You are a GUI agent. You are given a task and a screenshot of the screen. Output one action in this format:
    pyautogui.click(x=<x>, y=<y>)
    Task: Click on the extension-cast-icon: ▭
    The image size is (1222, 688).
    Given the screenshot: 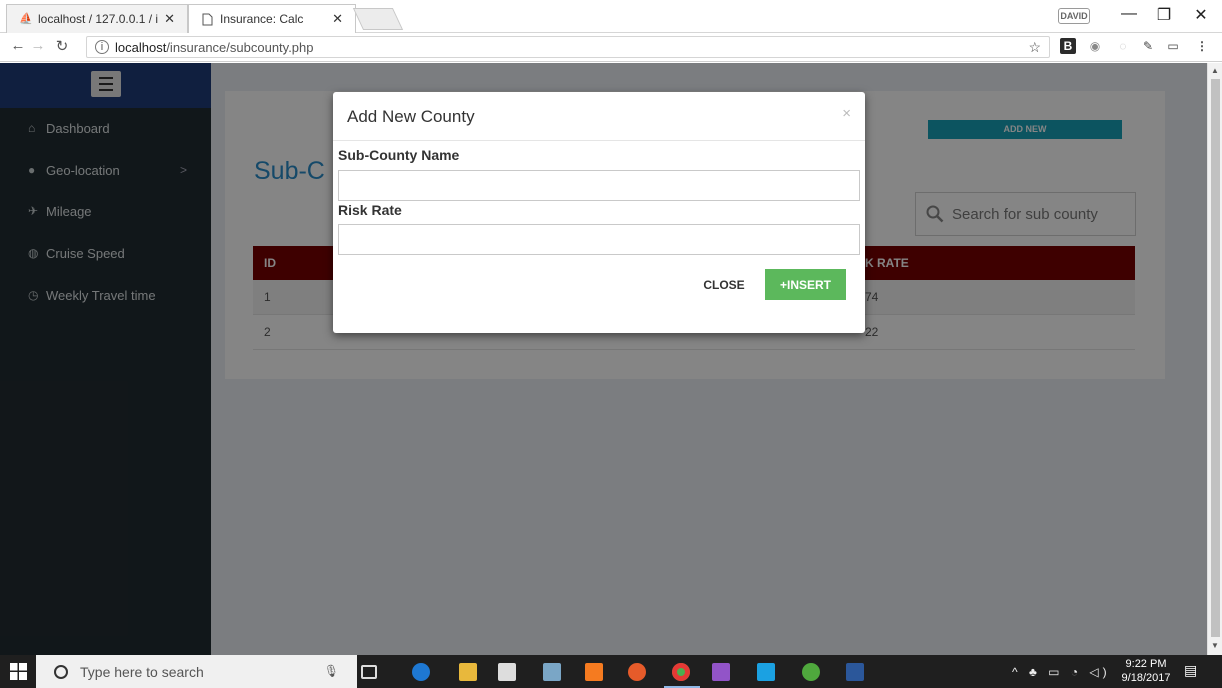 What is the action you would take?
    pyautogui.click(x=1173, y=46)
    